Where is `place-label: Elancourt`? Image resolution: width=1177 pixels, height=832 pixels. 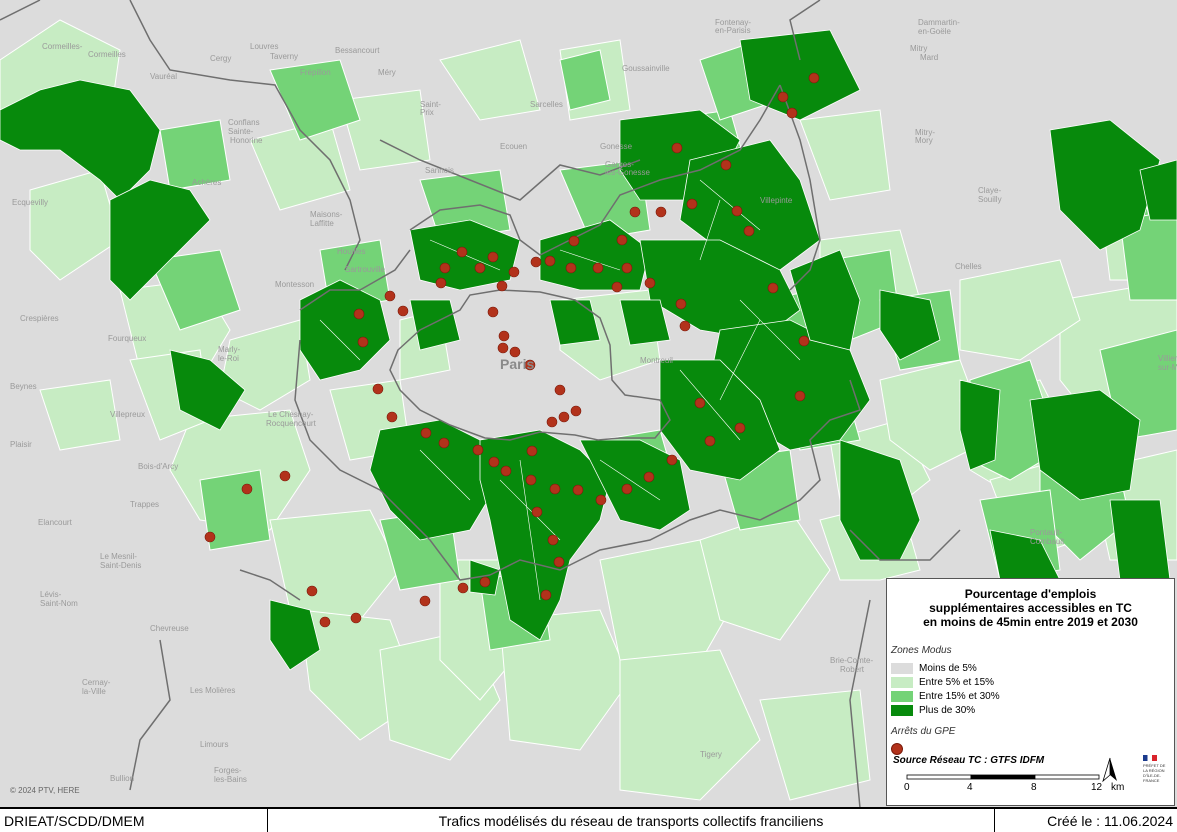 place-label: Elancourt is located at coordinates (55, 522).